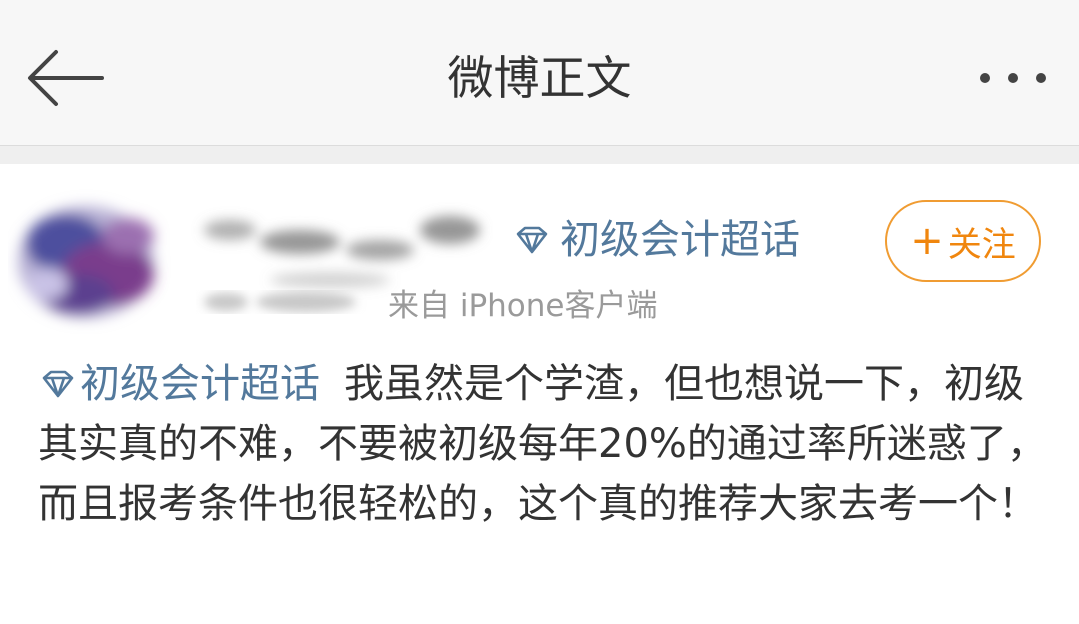 This screenshot has height=624, width=1079. I want to click on body-super-topic-label: 初级会计超话, so click(200, 384).